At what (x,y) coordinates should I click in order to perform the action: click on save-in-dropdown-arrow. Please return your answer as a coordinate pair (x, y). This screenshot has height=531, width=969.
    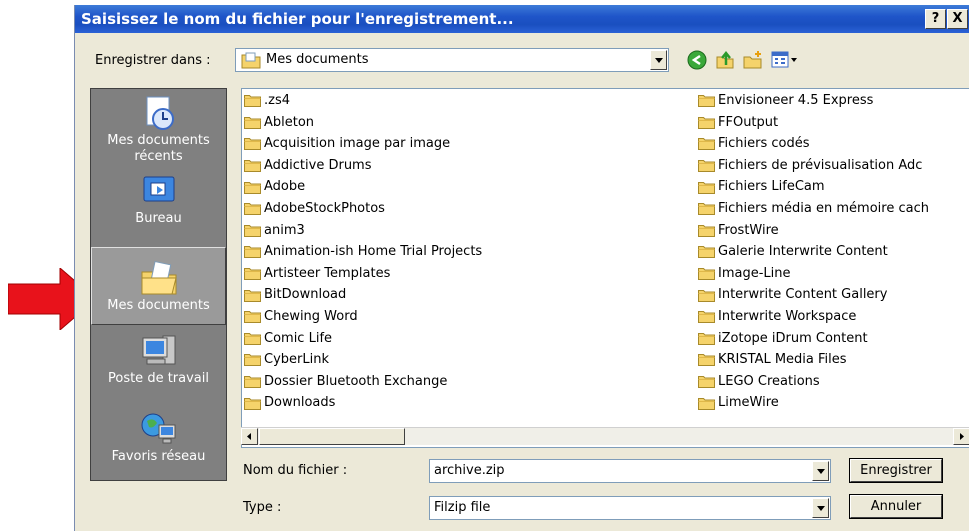
    Looking at the image, I should click on (658, 60).